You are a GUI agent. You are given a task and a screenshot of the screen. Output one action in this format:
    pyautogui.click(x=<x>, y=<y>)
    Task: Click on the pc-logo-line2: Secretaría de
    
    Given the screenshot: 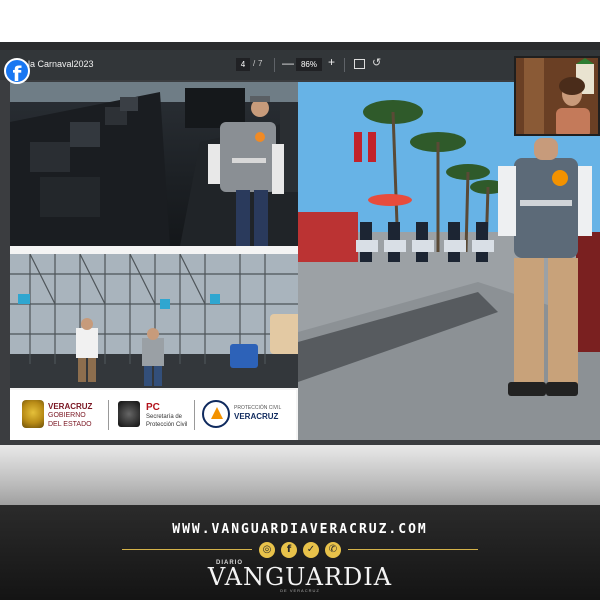 What is the action you would take?
    pyautogui.click(x=164, y=417)
    